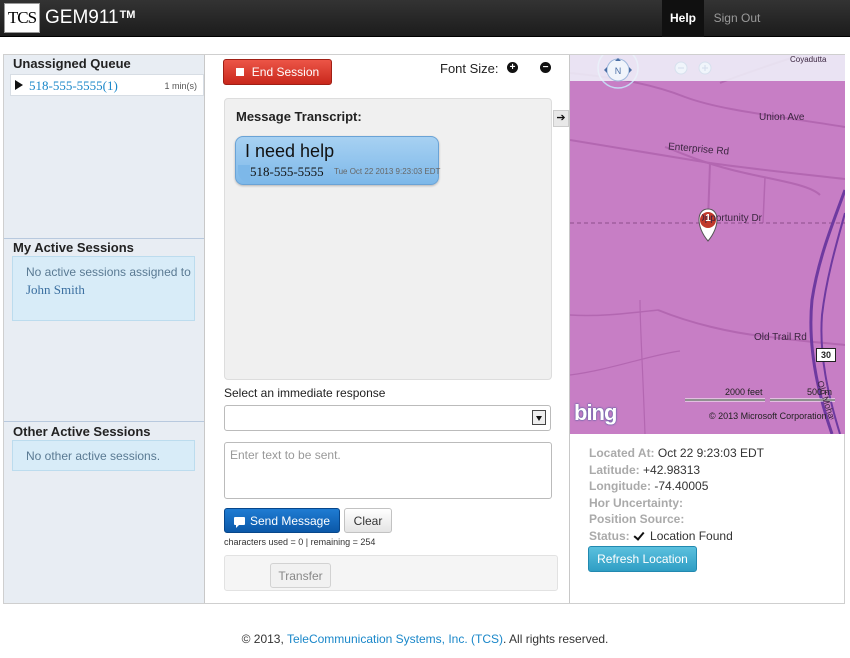 This screenshot has height=658, width=850. Describe the element at coordinates (66, 85) in the screenshot. I see `queue-number-text: 518-555-5555` at that location.